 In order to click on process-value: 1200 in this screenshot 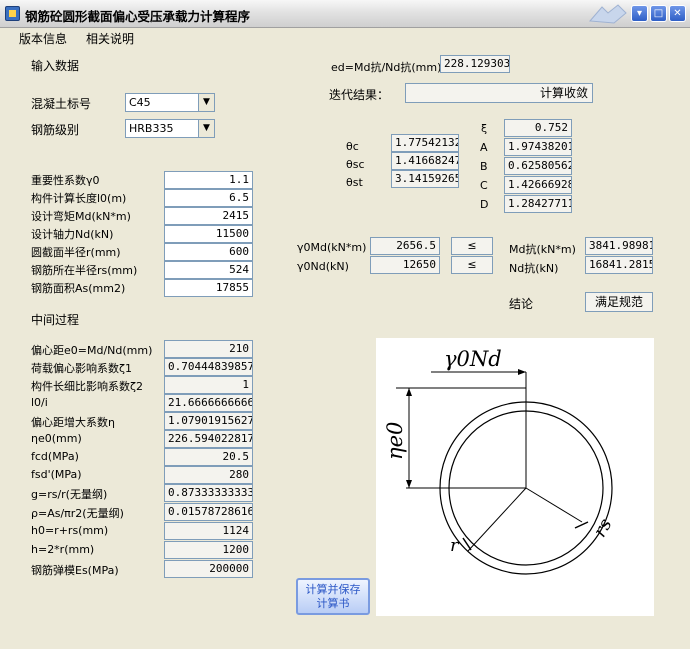, I will do `click(208, 550)`.